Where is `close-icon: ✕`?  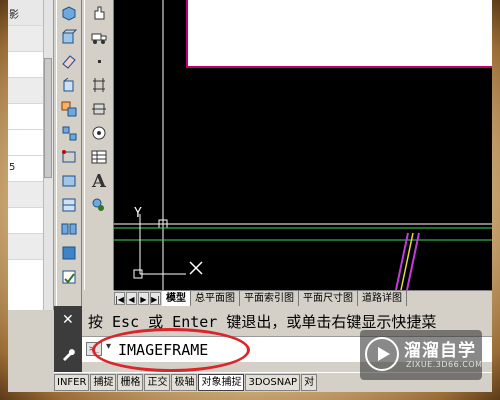 close-icon: ✕ is located at coordinates (68, 320).